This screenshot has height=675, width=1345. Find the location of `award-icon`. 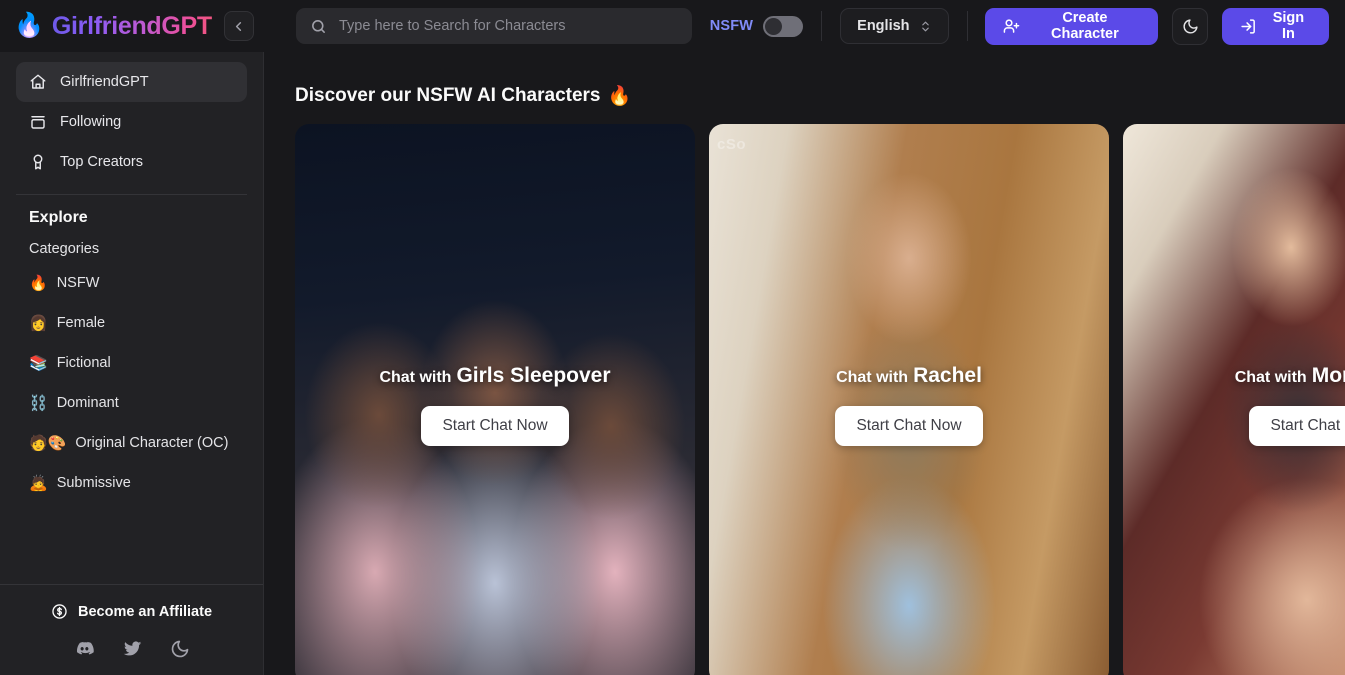

award-icon is located at coordinates (38, 162).